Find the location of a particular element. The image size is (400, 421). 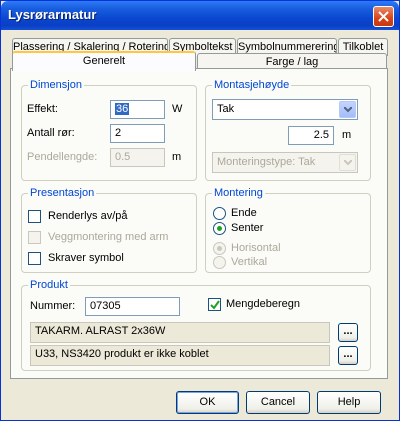

horisontal-radio is located at coordinates (219, 248).